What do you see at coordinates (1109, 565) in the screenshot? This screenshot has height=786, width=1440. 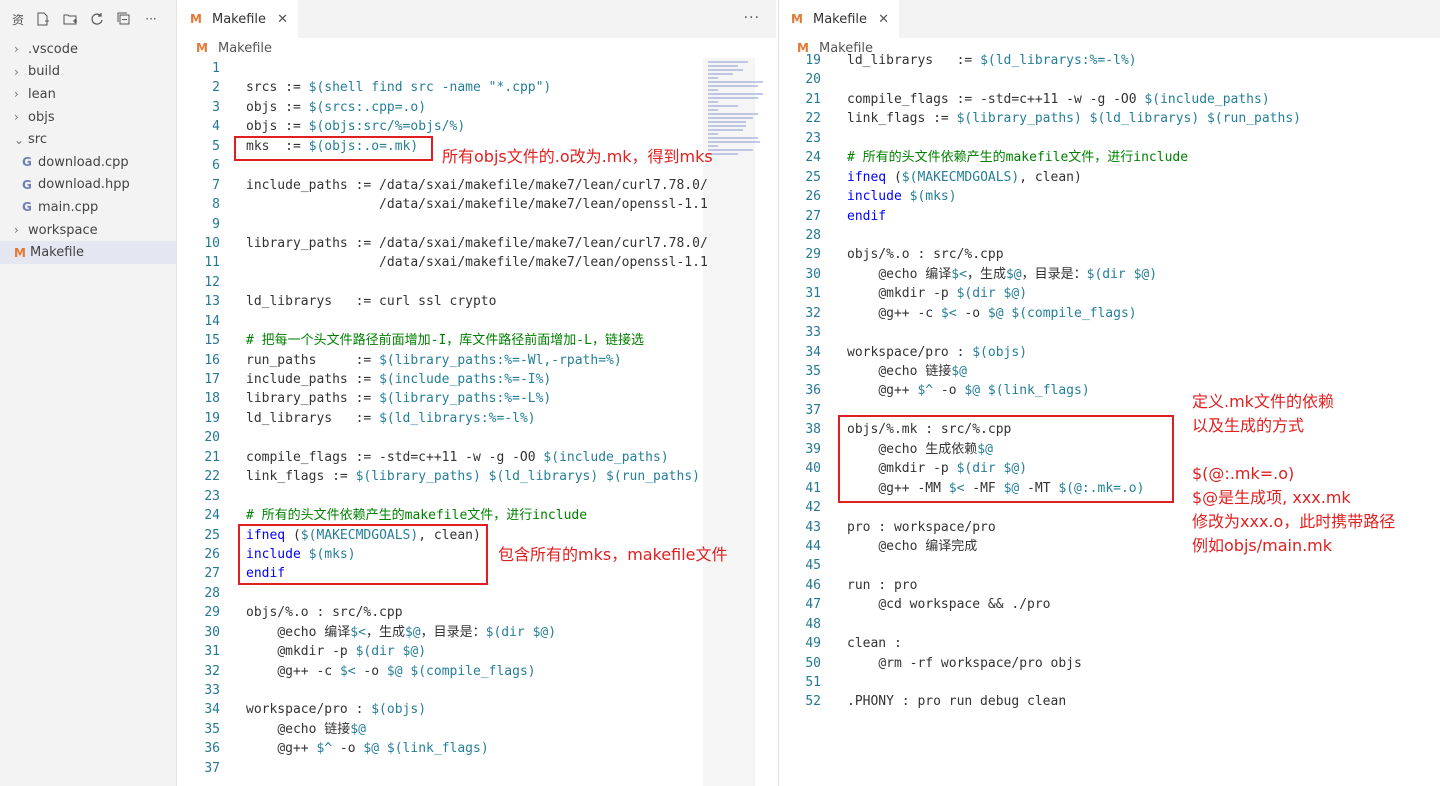 I see `code-line: 45` at bounding box center [1109, 565].